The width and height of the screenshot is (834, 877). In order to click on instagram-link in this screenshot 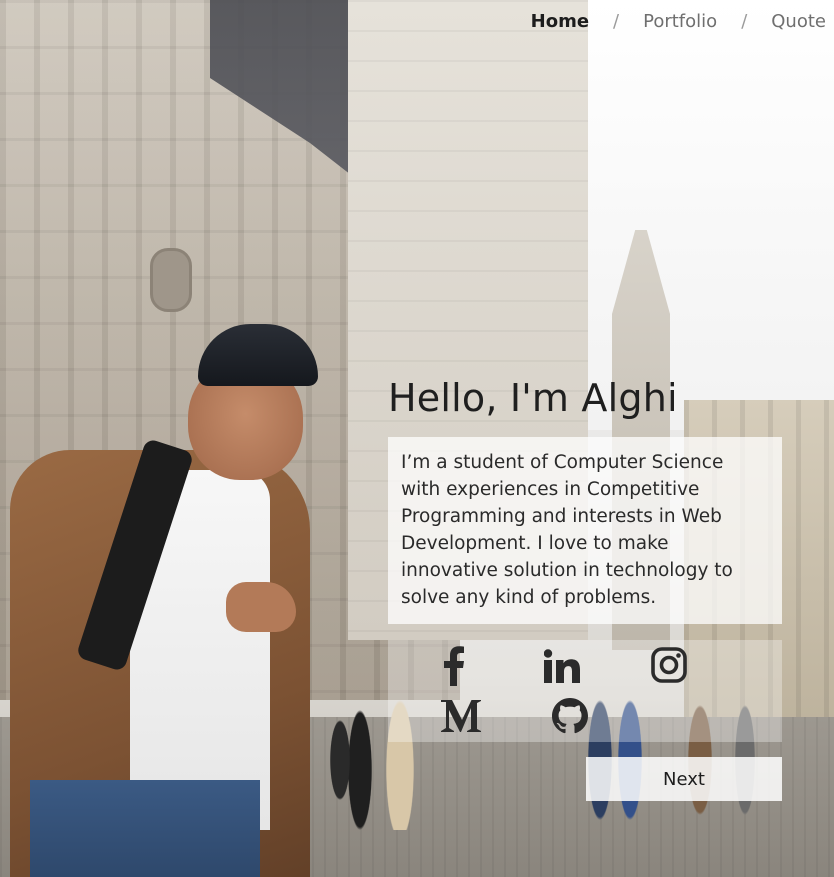, I will do `click(669, 665)`.